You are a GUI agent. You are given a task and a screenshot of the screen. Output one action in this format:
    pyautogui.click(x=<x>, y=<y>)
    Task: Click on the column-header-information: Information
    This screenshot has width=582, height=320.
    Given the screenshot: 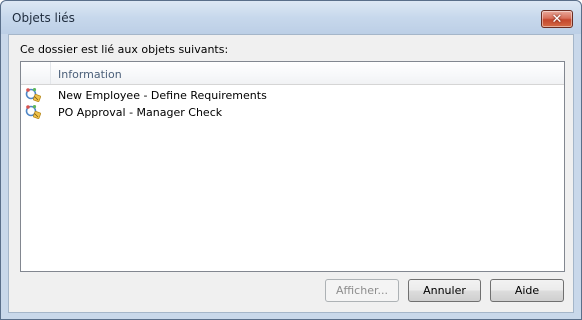 What is the action you would take?
    pyautogui.click(x=90, y=74)
    